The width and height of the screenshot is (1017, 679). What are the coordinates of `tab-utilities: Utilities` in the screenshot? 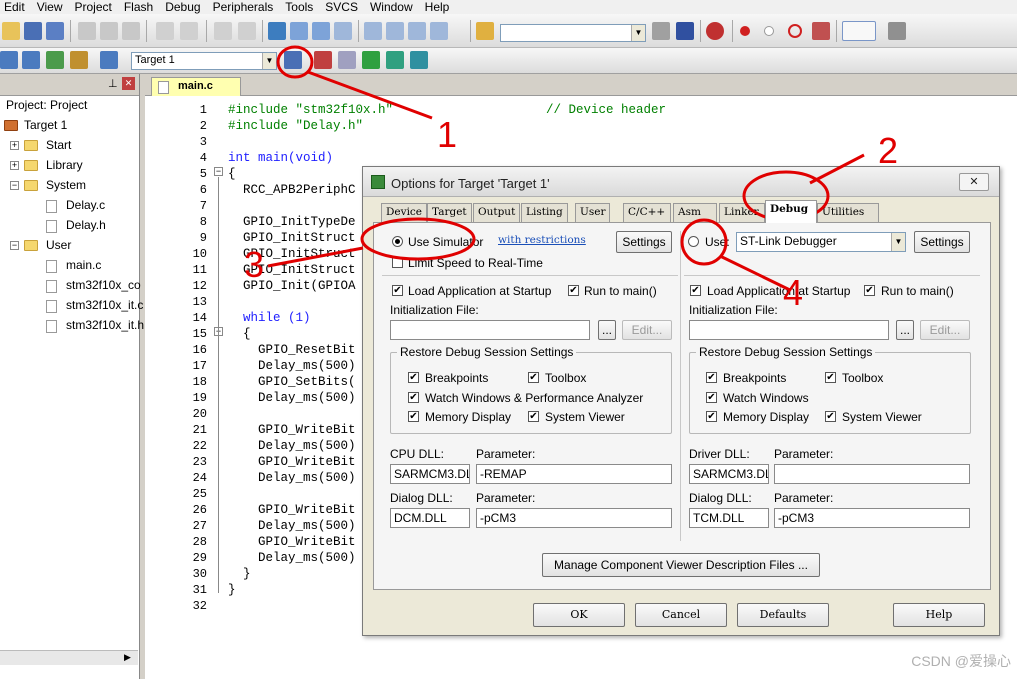 It's located at (848, 212).